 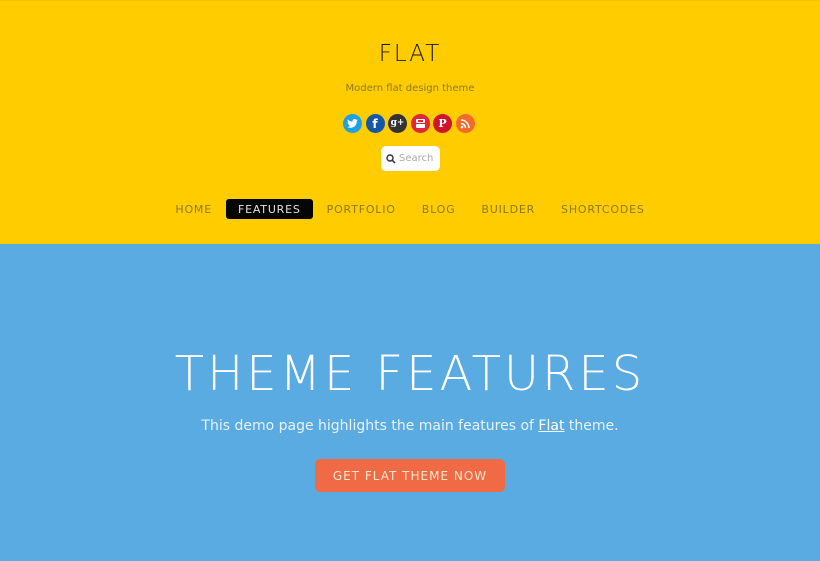 What do you see at coordinates (465, 123) in the screenshot?
I see `rss-icon` at bounding box center [465, 123].